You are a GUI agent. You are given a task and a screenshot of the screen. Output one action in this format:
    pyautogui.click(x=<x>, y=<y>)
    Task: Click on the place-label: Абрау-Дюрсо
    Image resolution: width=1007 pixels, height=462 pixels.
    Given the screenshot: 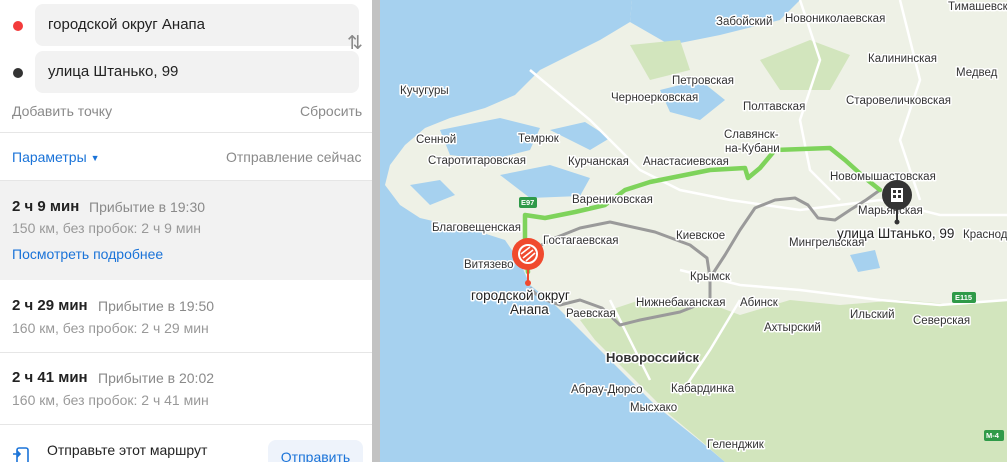 What is the action you would take?
    pyautogui.click(x=607, y=390)
    